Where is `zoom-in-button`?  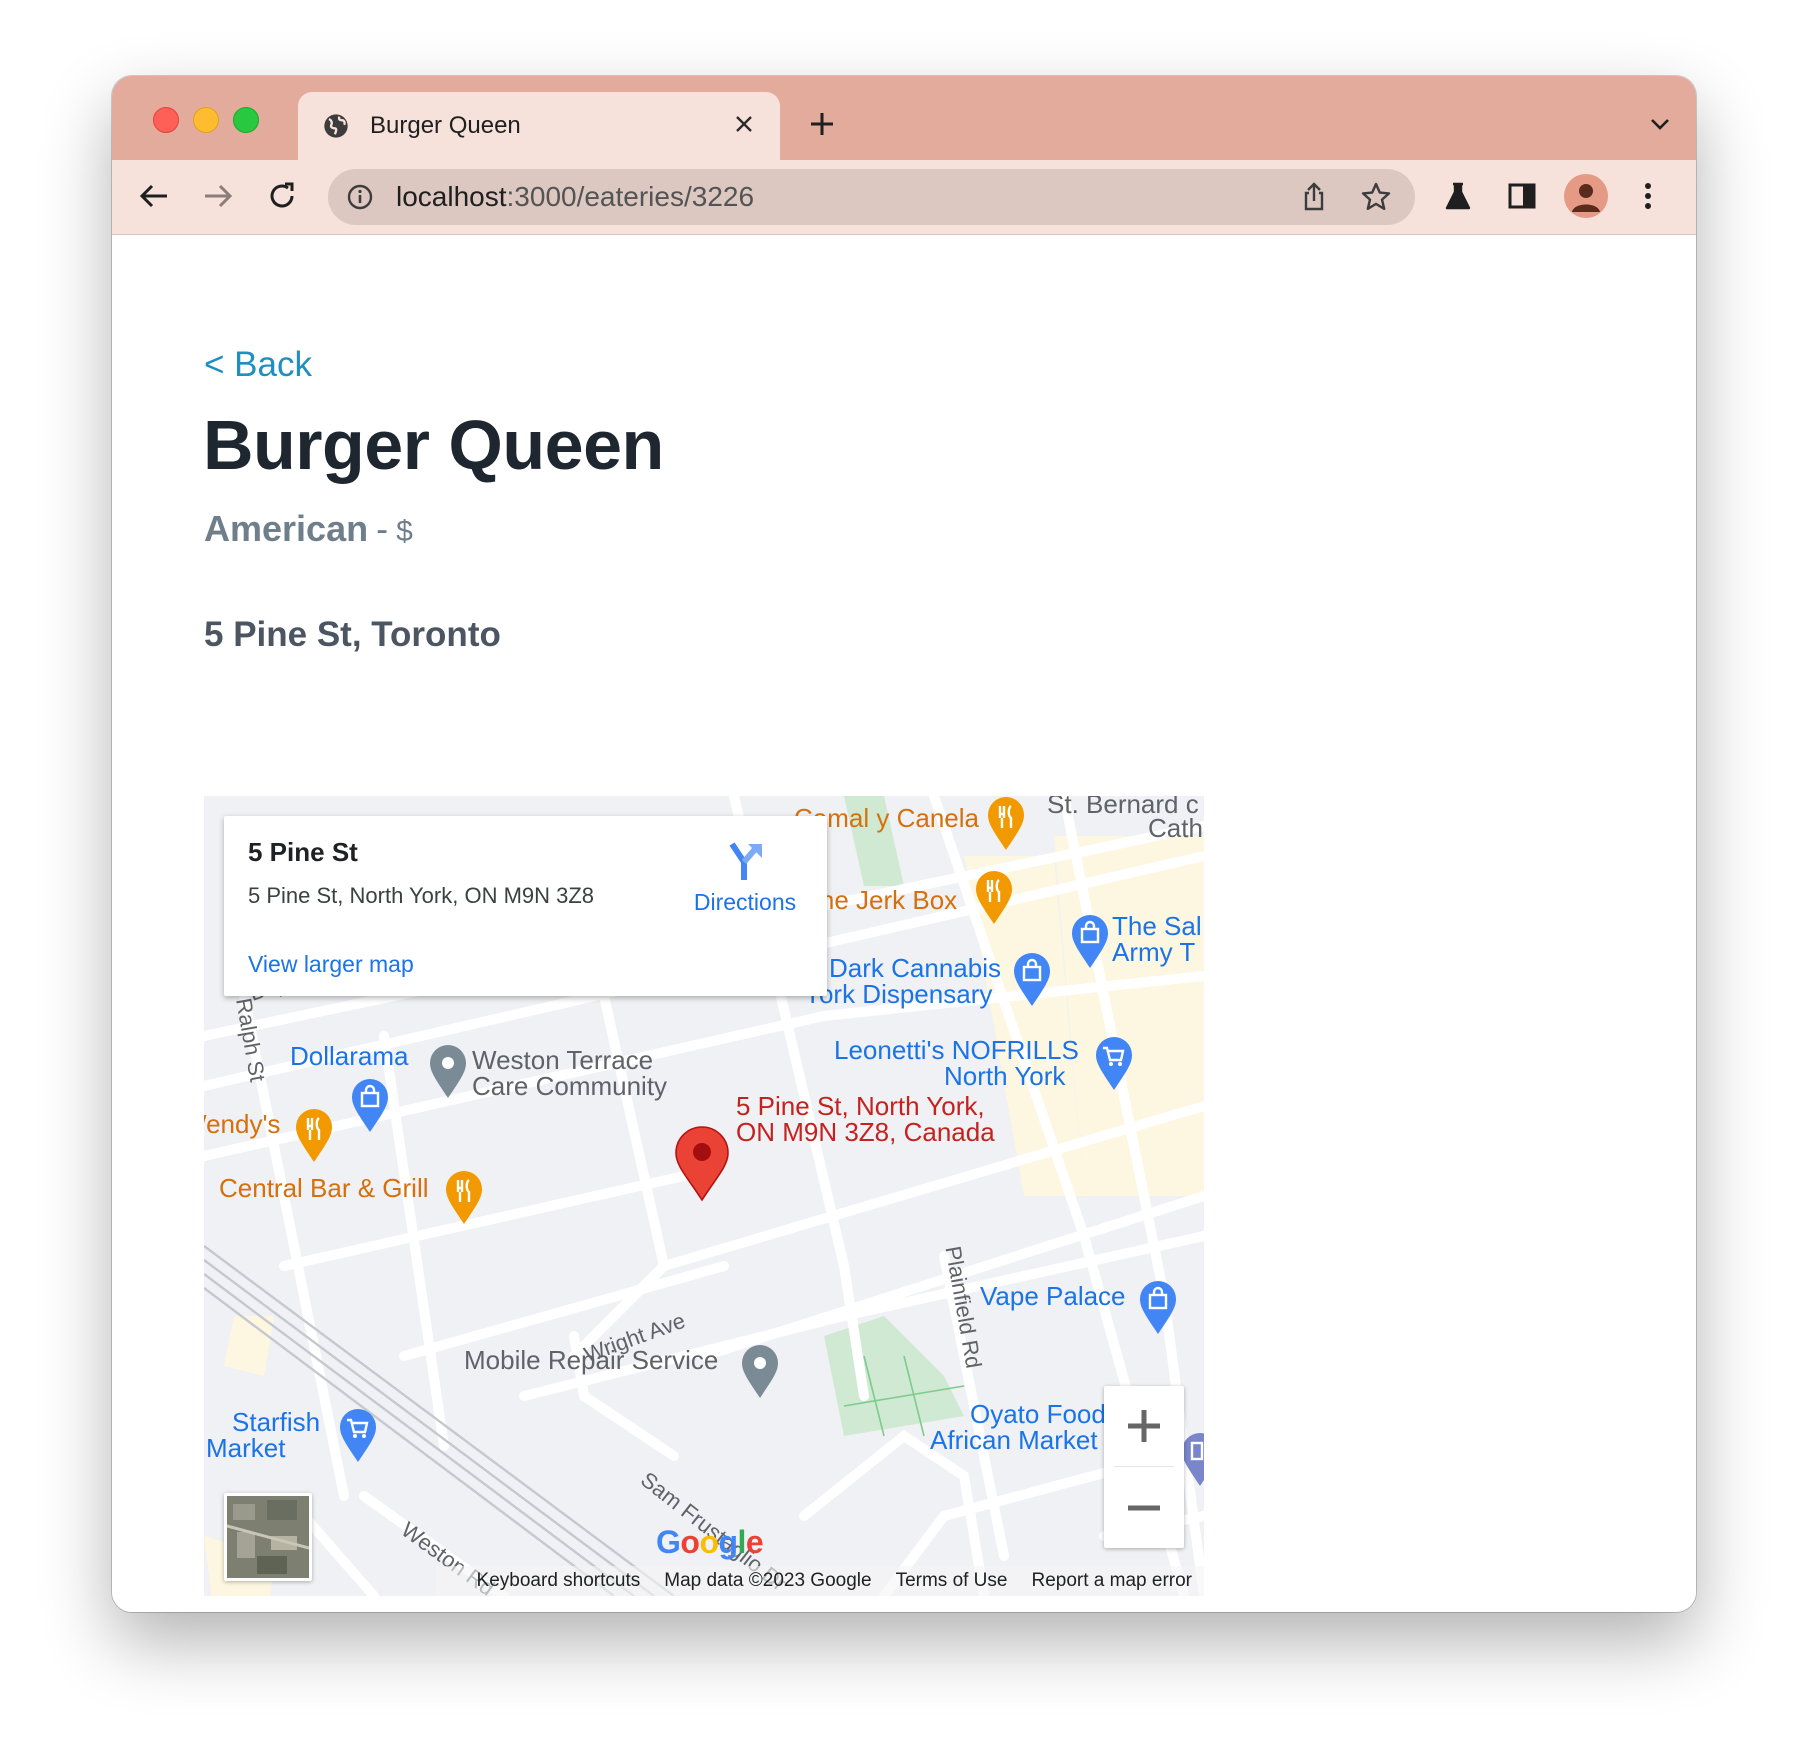 zoom-in-button is located at coordinates (1144, 1426).